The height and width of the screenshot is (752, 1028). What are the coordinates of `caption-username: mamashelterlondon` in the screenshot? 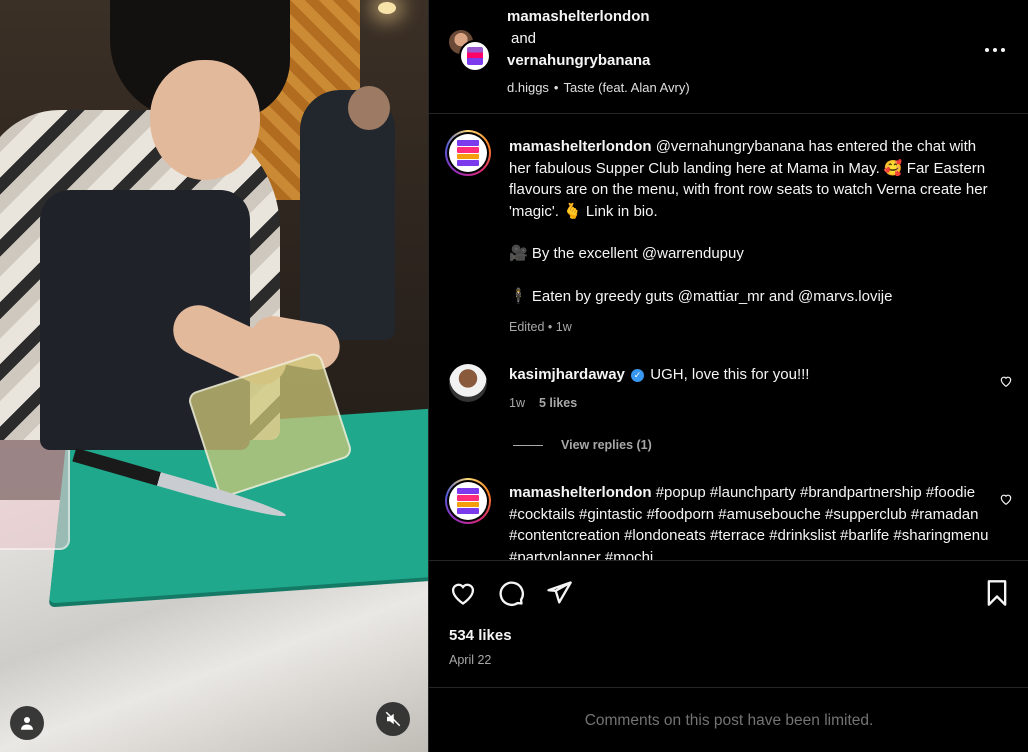 It's located at (580, 146).